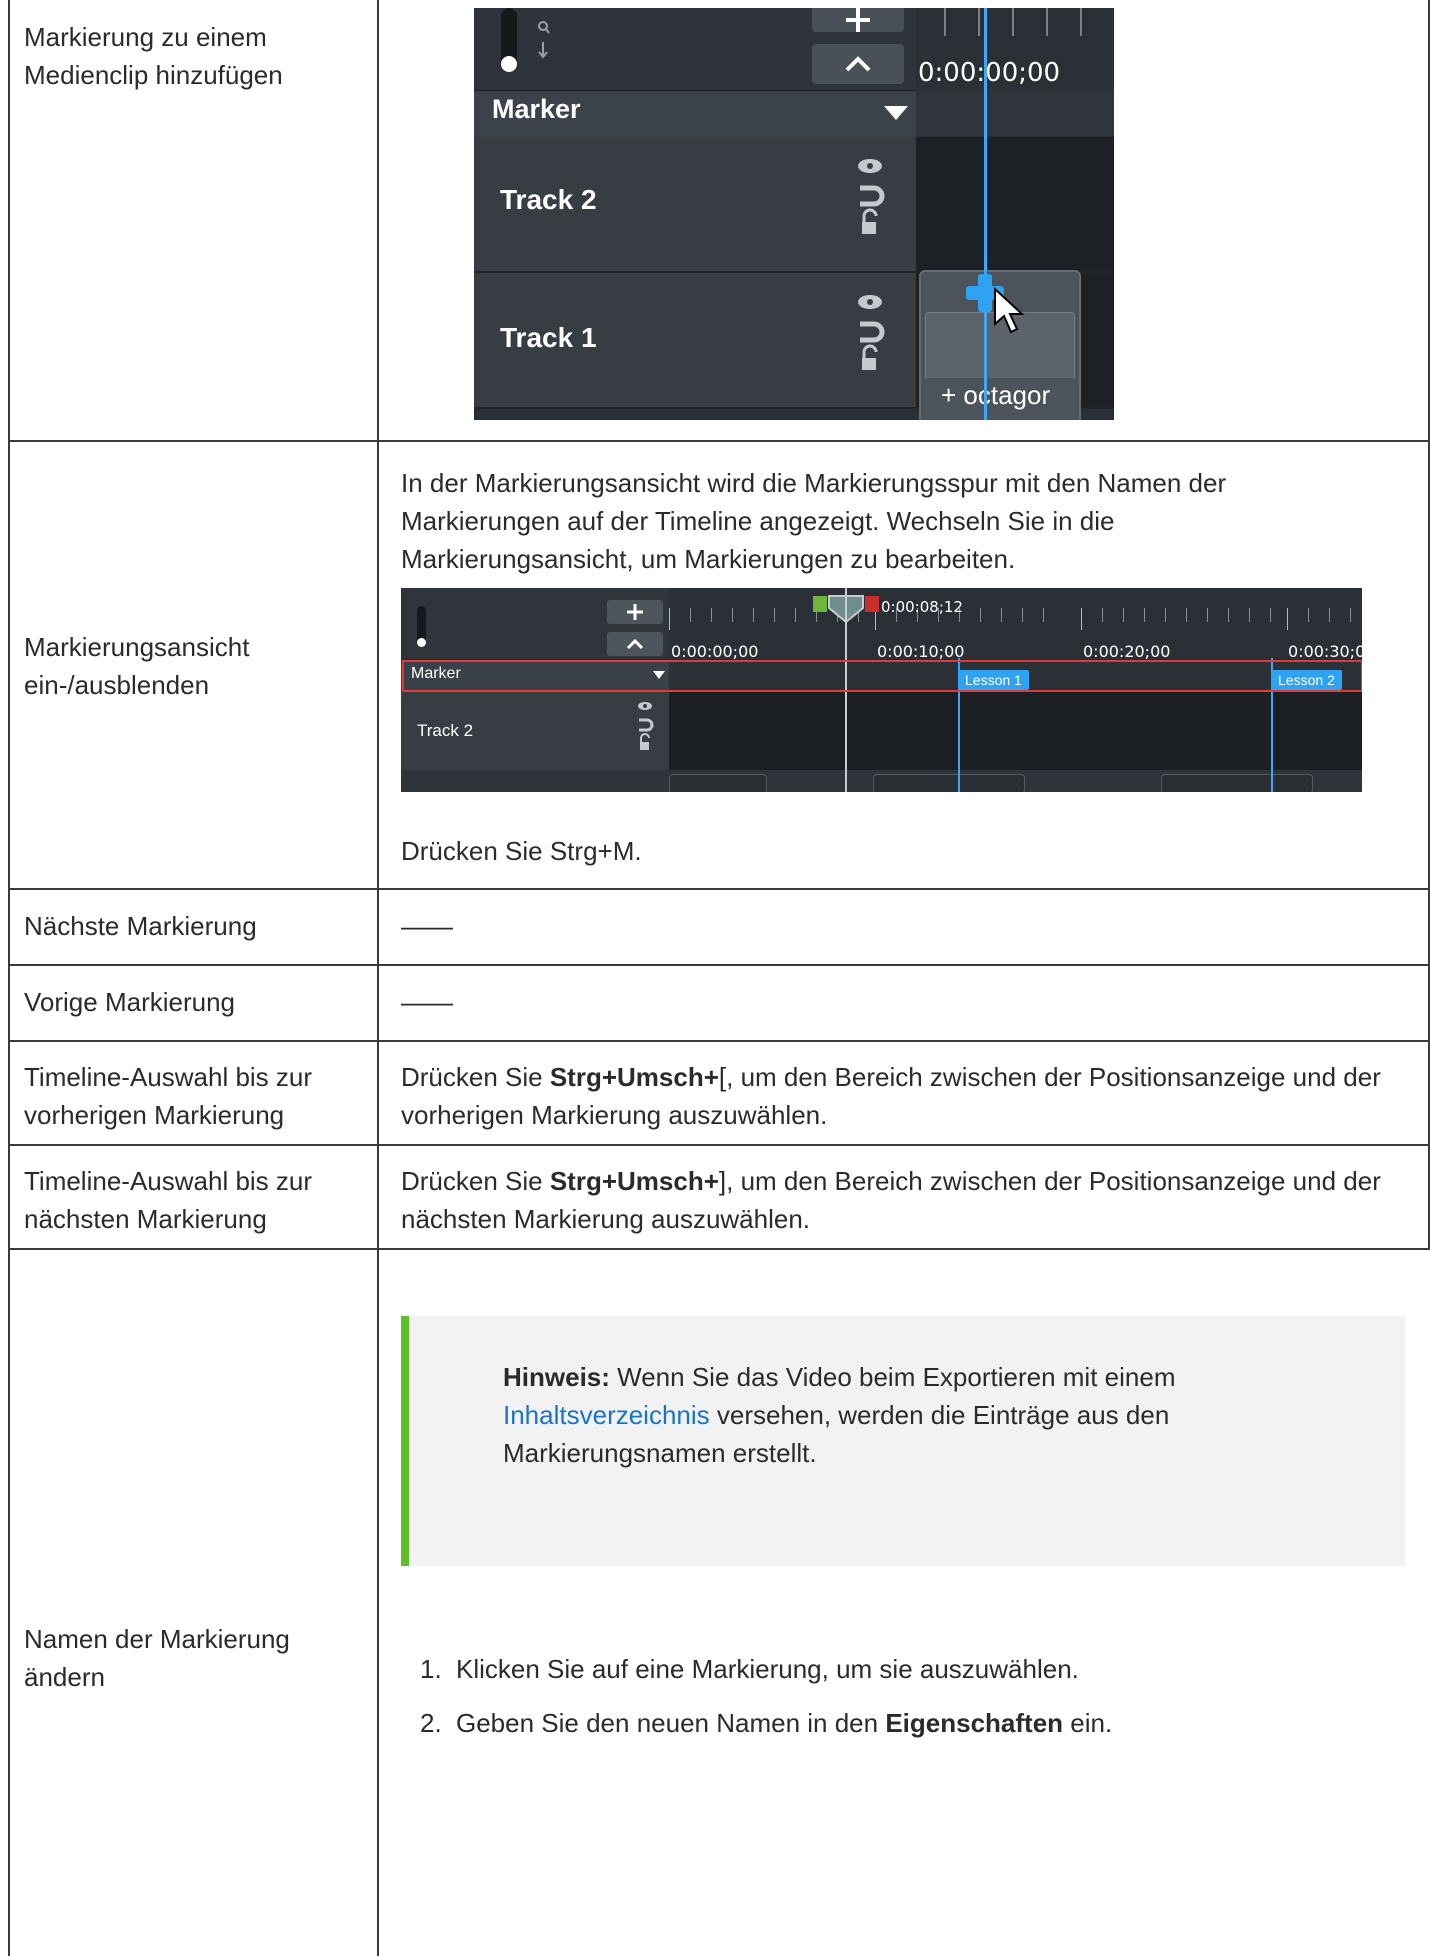 Image resolution: width=1430 pixels, height=1956 pixels. I want to click on playhead-line, so click(985, 214).